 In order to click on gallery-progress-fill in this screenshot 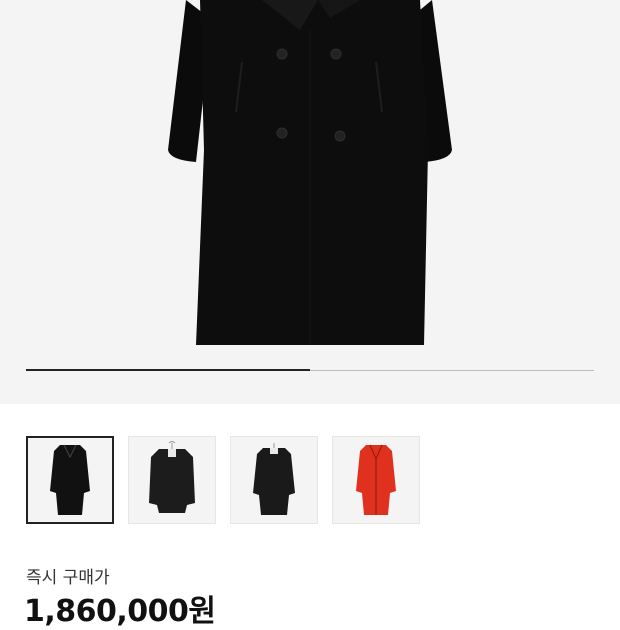, I will do `click(168, 370)`.